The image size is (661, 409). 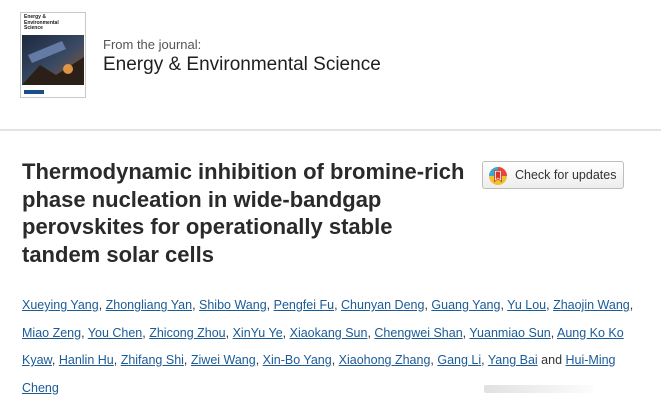 What do you see at coordinates (115, 333) in the screenshot?
I see `author-link: You Chen` at bounding box center [115, 333].